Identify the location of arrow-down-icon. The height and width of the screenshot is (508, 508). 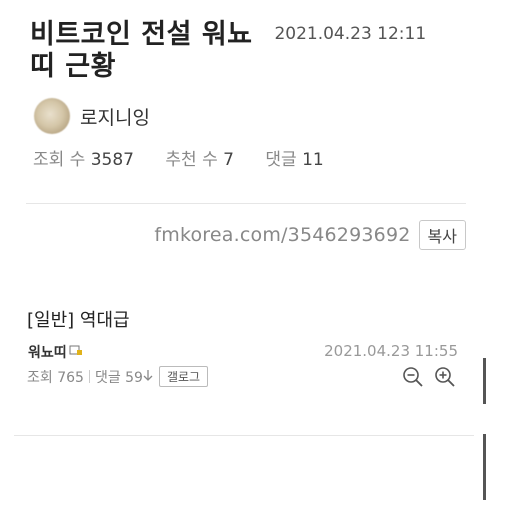
(148, 377).